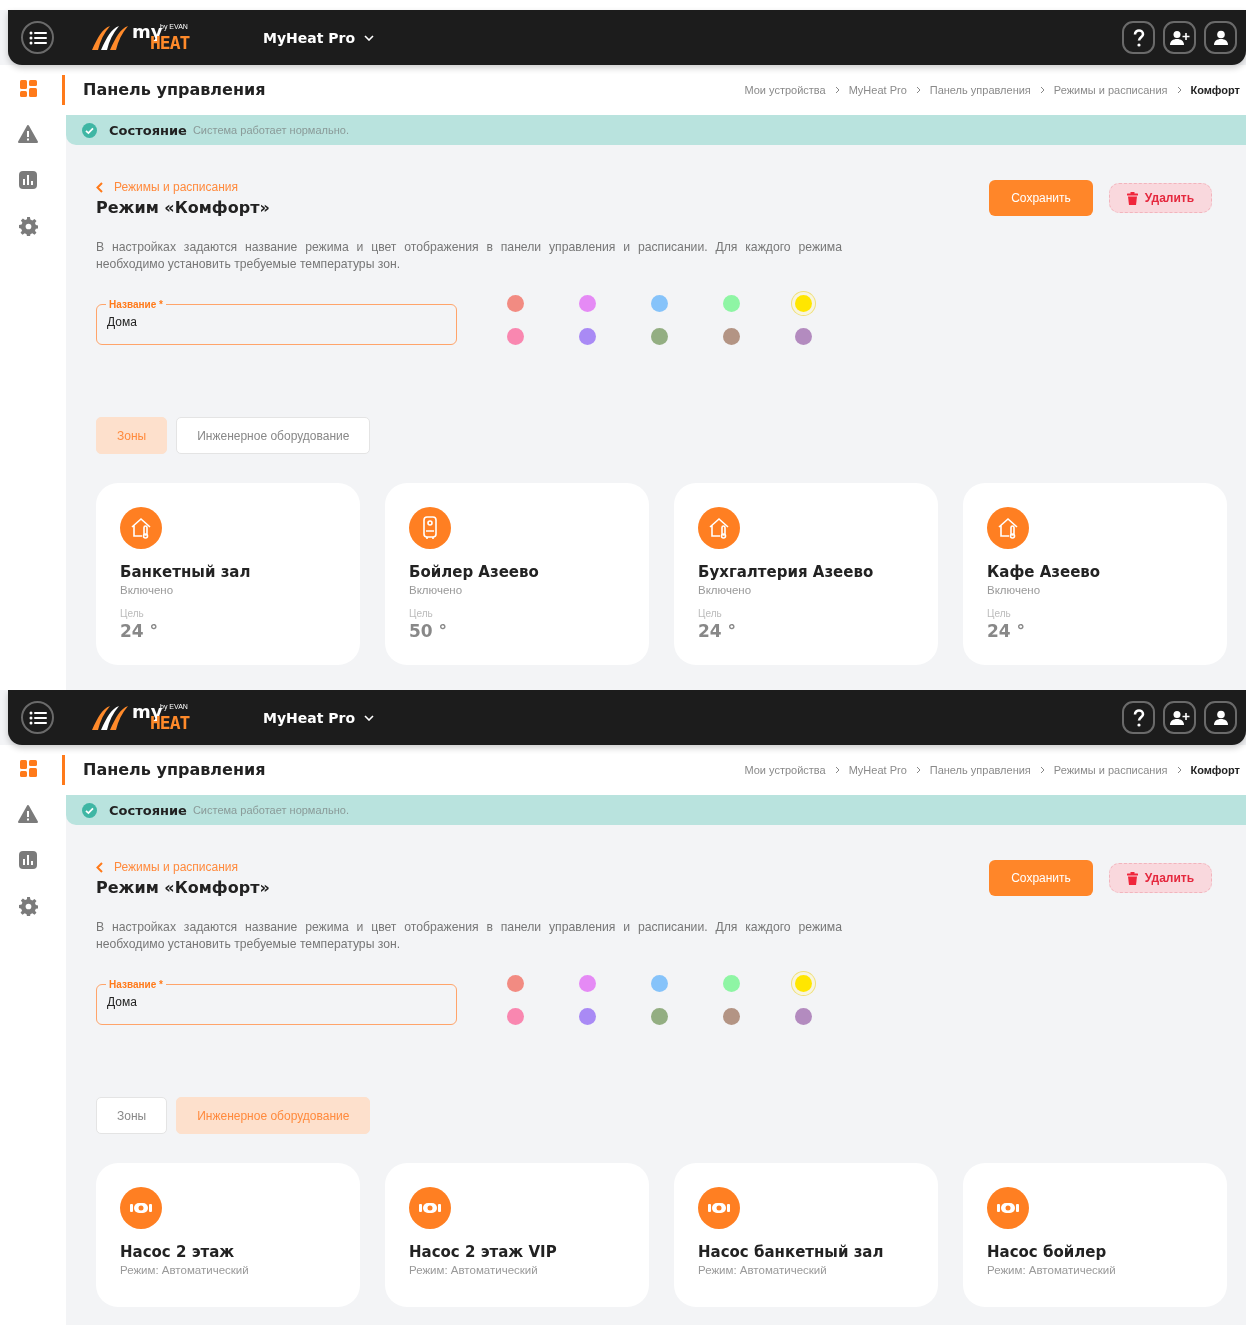 Image resolution: width=1246 pixels, height=1325 pixels. What do you see at coordinates (183, 207) in the screenshot?
I see `mode-title: Режим «Комфорт»` at bounding box center [183, 207].